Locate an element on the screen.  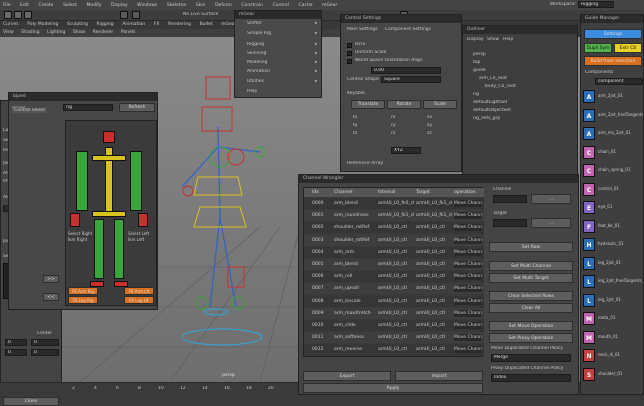
select-tool-icon is located at coordinates (124, 15).